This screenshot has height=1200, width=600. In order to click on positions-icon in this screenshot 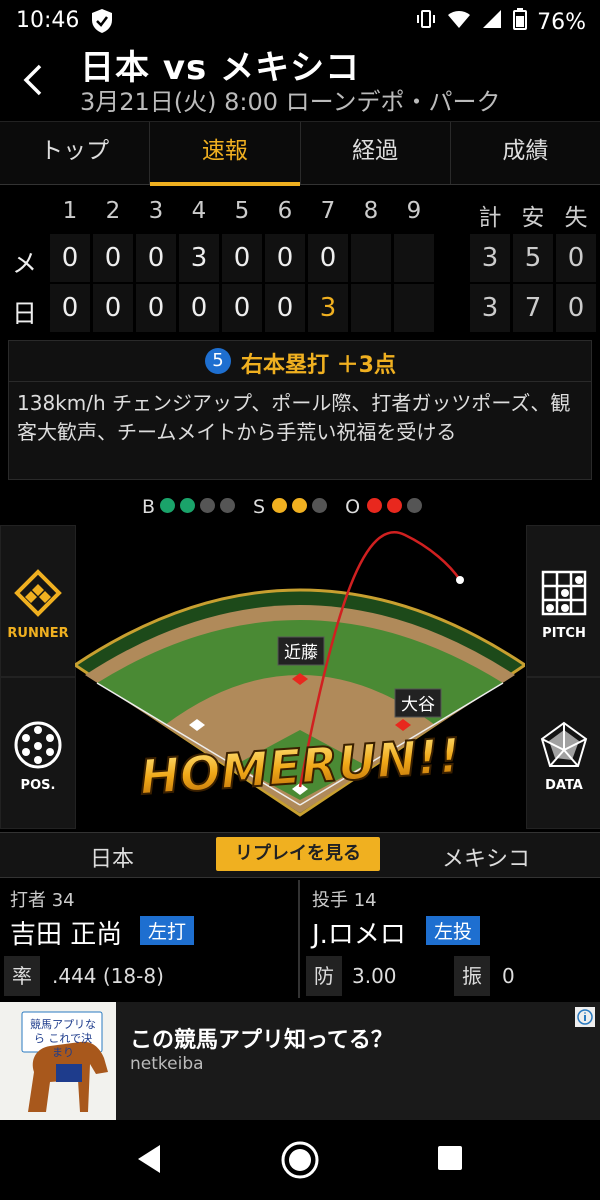, I will do `click(38, 745)`.